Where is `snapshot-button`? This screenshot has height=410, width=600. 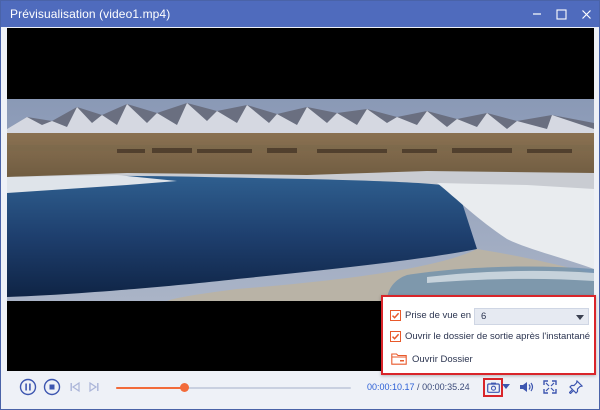
snapshot-button is located at coordinates (493, 387).